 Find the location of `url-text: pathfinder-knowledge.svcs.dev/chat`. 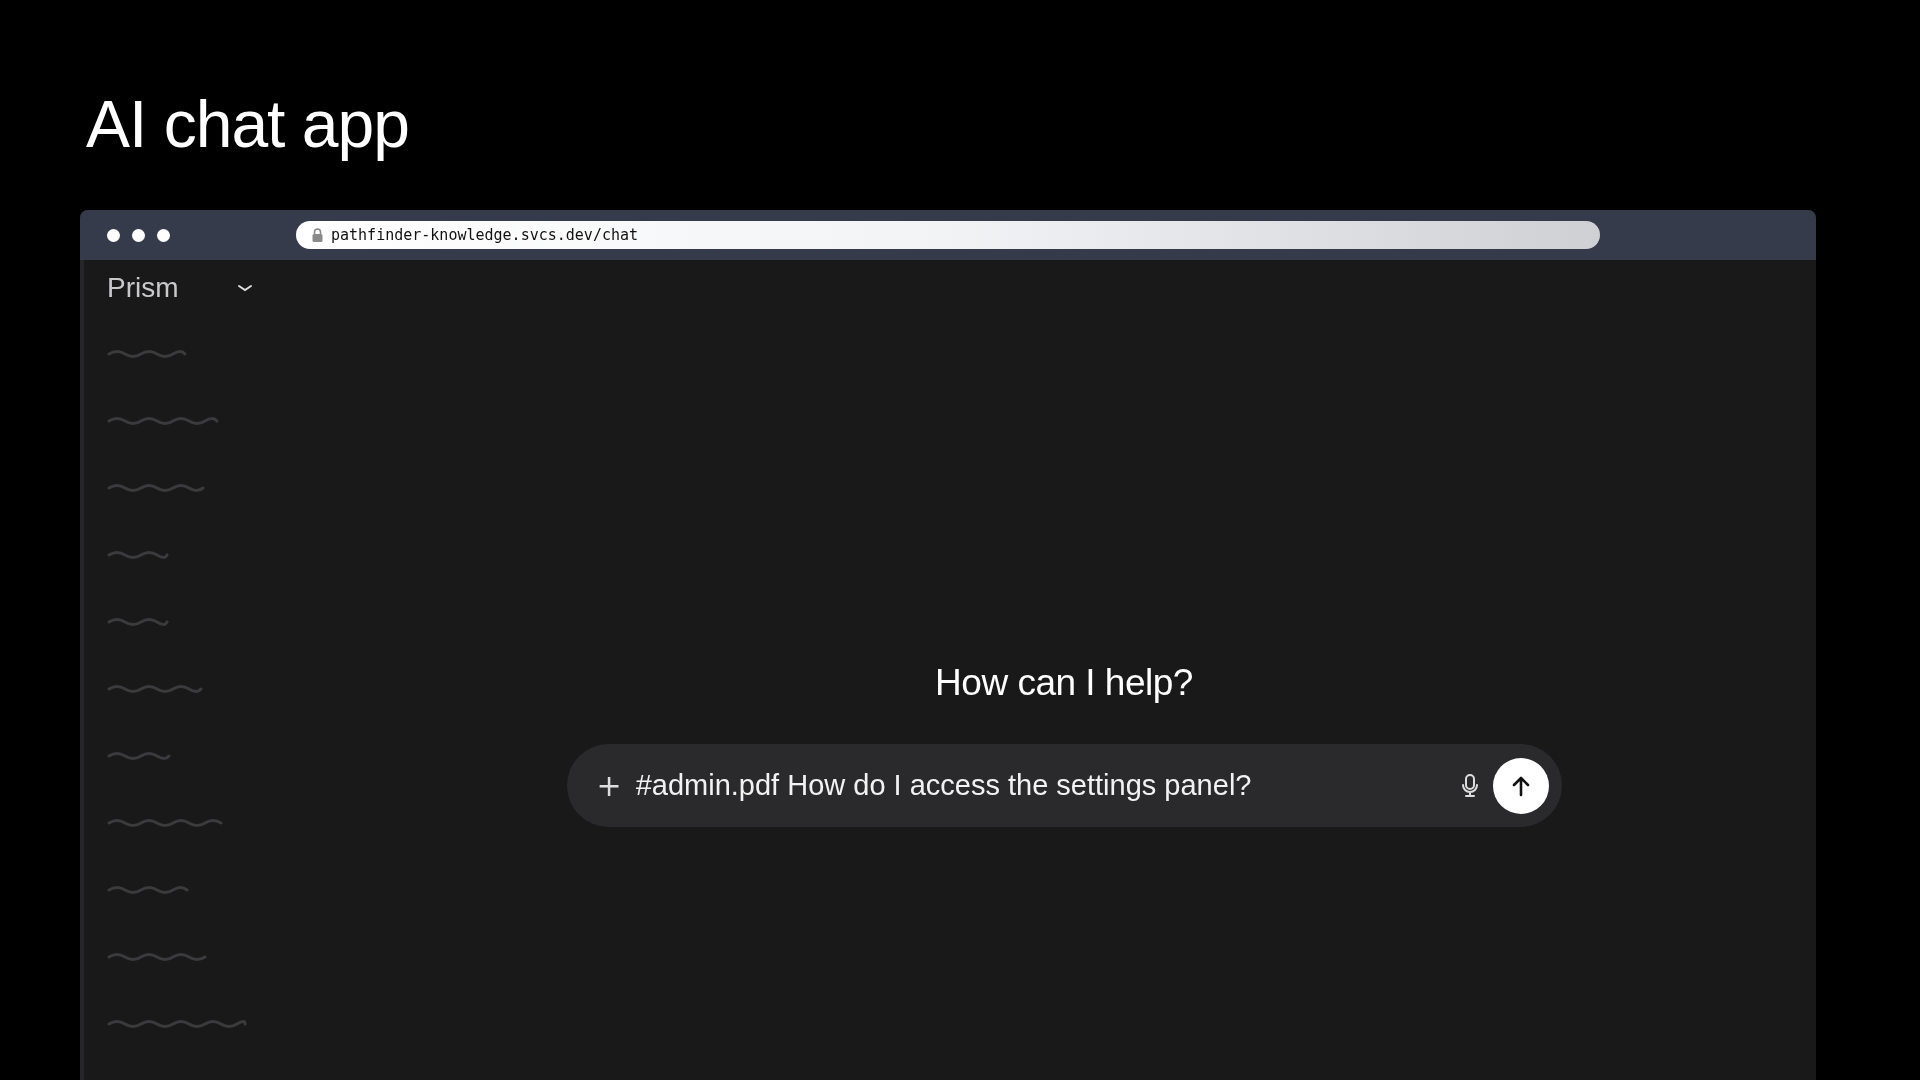

url-text: pathfinder-knowledge.svcs.dev/chat is located at coordinates (485, 235).